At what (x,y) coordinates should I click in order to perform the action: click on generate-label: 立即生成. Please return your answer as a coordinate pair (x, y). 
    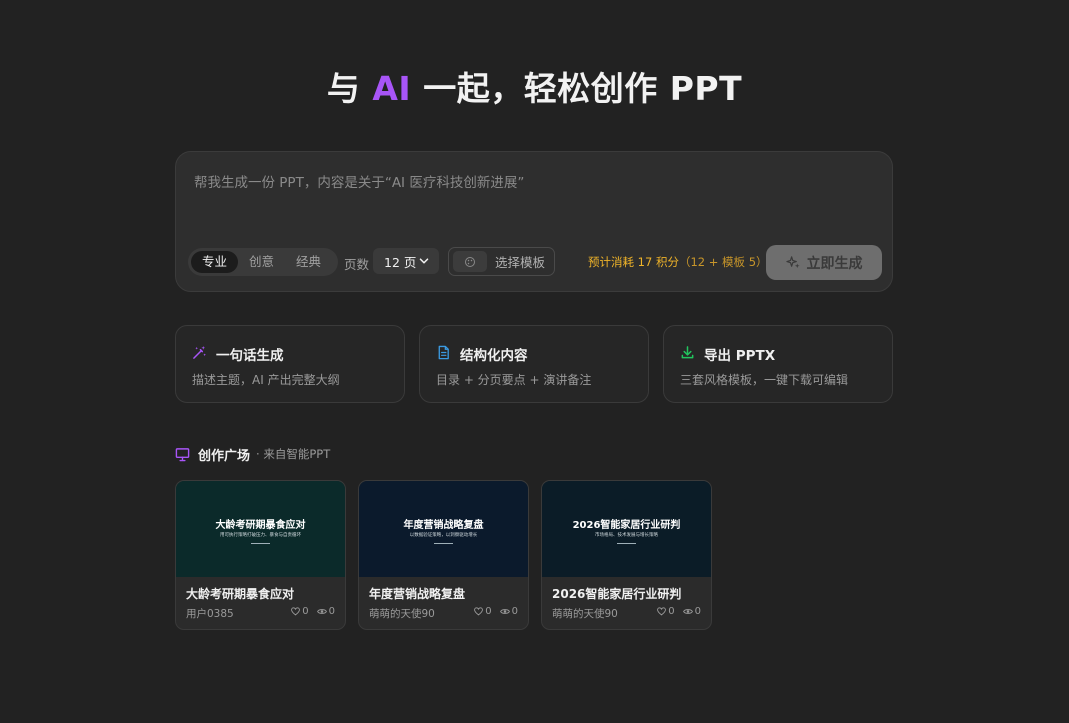
    Looking at the image, I should click on (834, 263).